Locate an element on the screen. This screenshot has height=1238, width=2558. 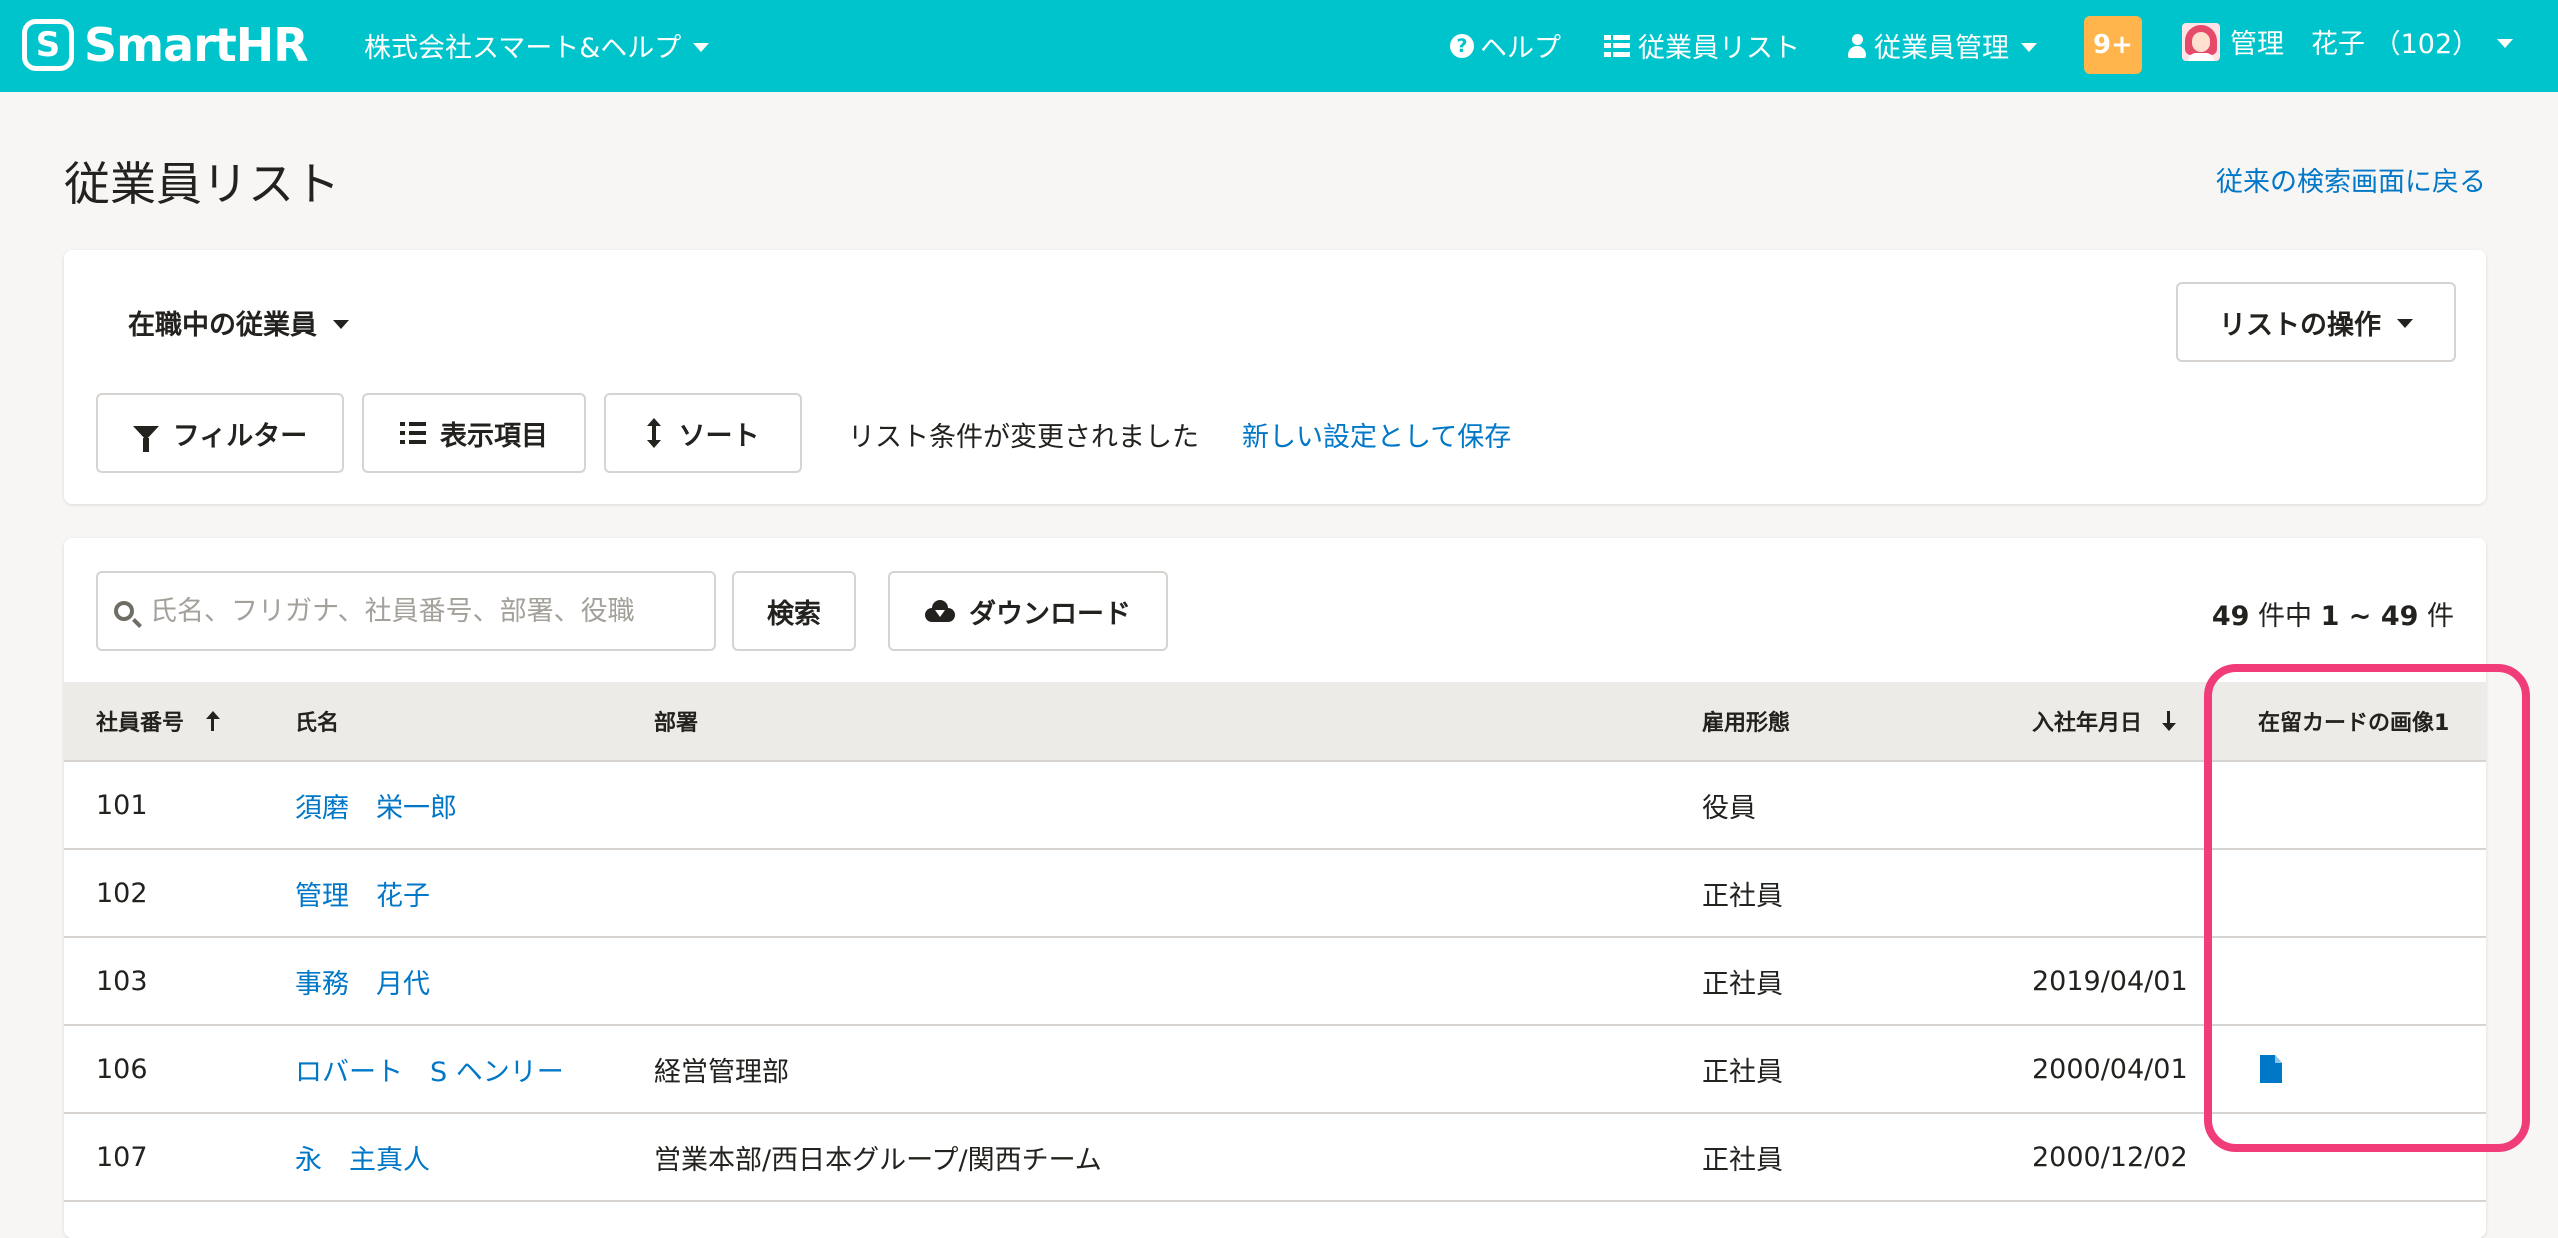
department: 営業本部/西日本グループ/関西チーム is located at coordinates (878, 1160).